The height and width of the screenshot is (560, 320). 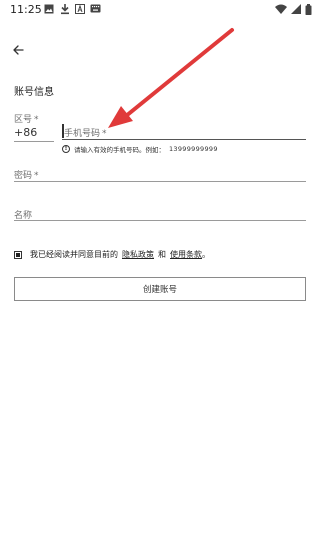 I want to click on terms-of-use-link: 使用条款, so click(x=186, y=254).